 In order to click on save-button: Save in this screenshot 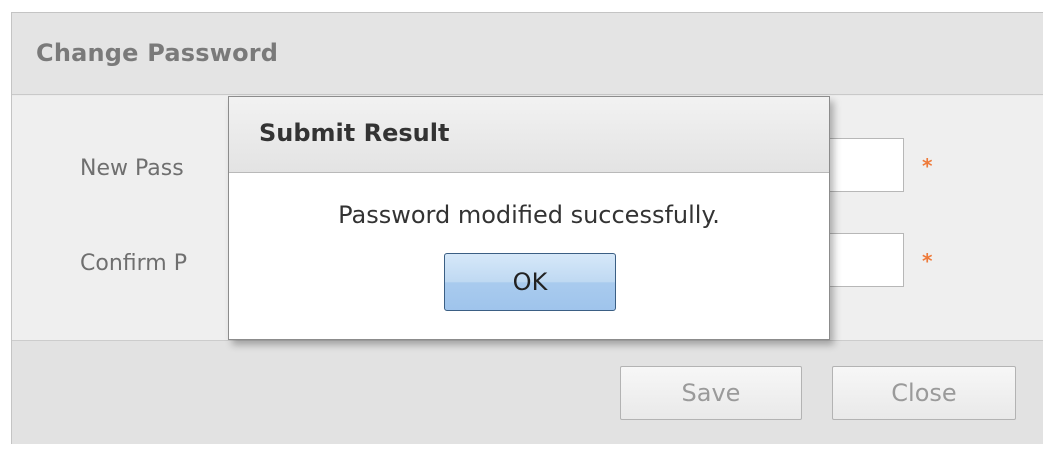, I will do `click(711, 393)`.